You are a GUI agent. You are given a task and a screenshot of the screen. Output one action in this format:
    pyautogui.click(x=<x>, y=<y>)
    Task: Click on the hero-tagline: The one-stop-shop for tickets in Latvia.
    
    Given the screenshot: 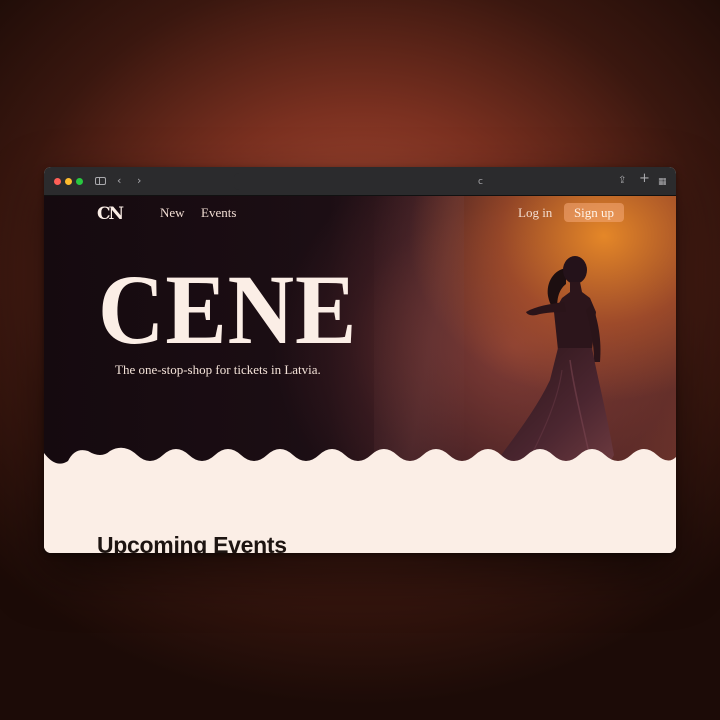 What is the action you would take?
    pyautogui.click(x=218, y=369)
    